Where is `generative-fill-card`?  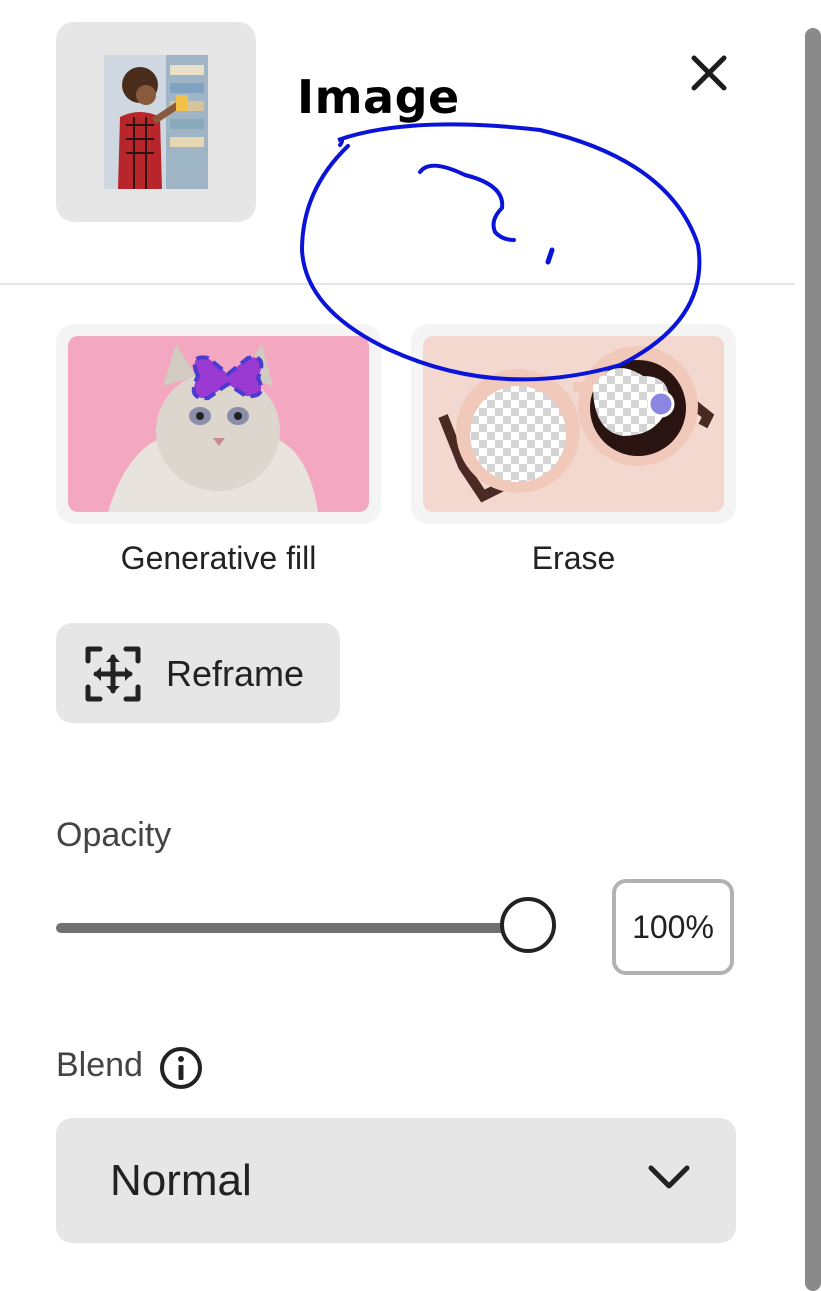 generative-fill-card is located at coordinates (218, 424).